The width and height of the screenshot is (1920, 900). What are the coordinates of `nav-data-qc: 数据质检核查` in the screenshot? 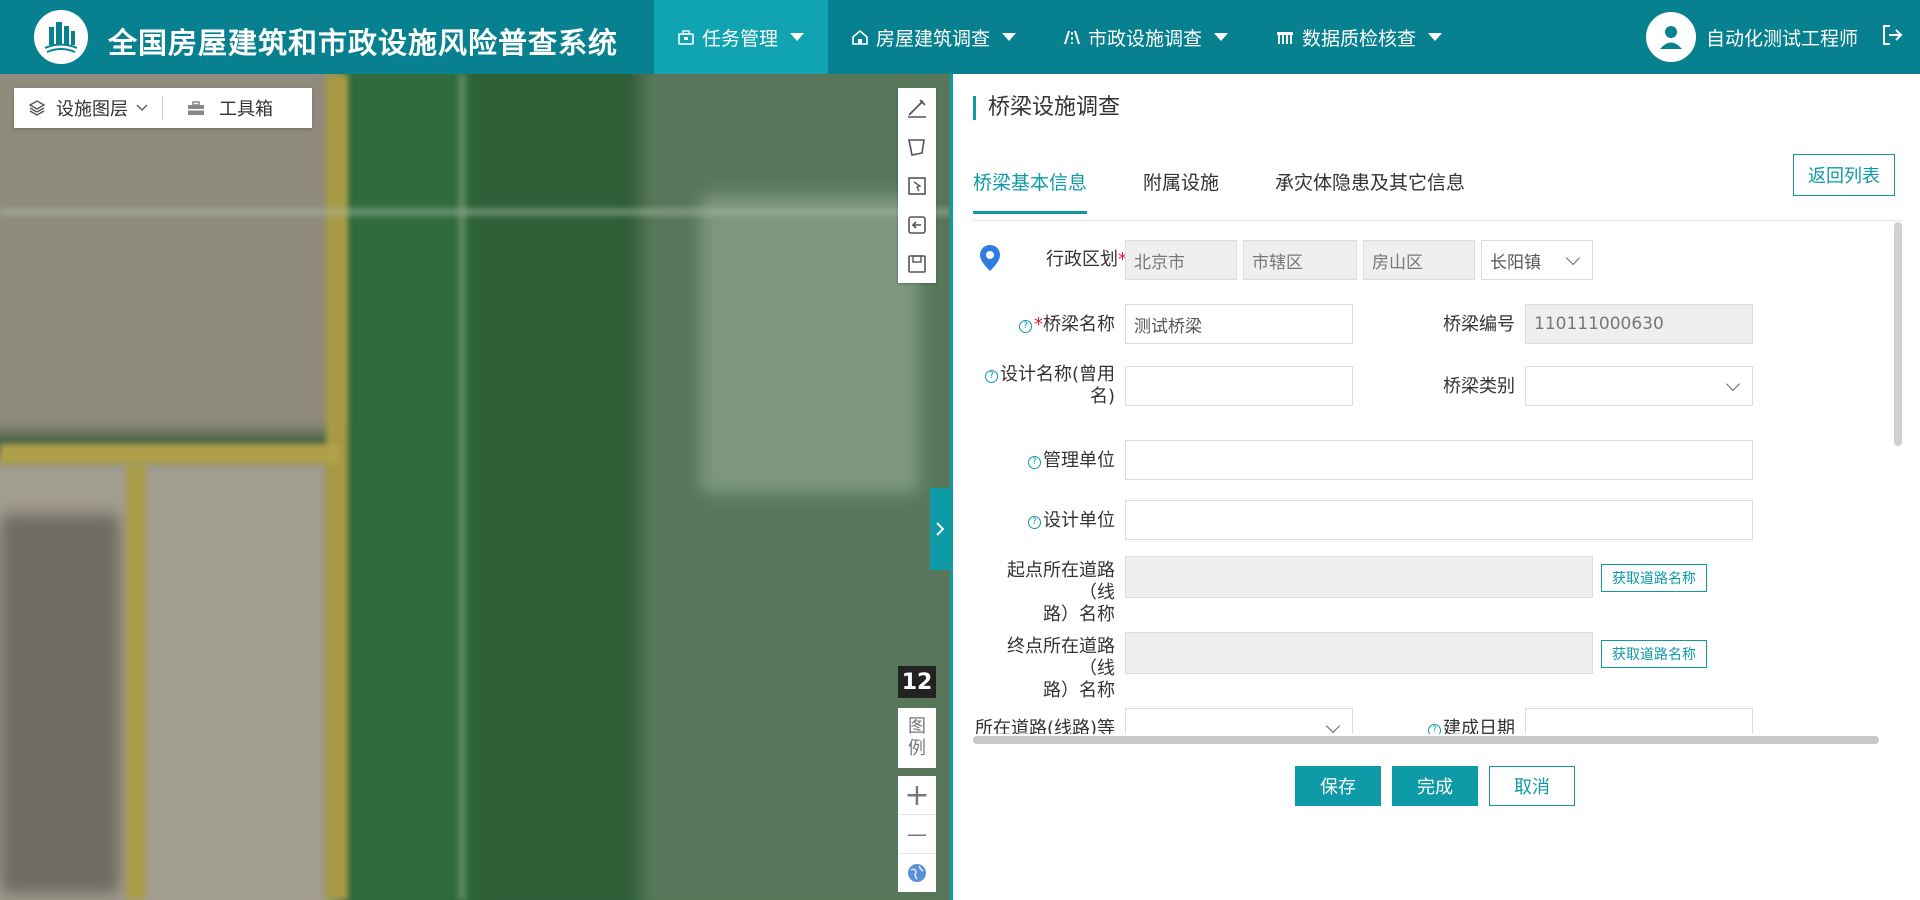 It's located at (1359, 37).